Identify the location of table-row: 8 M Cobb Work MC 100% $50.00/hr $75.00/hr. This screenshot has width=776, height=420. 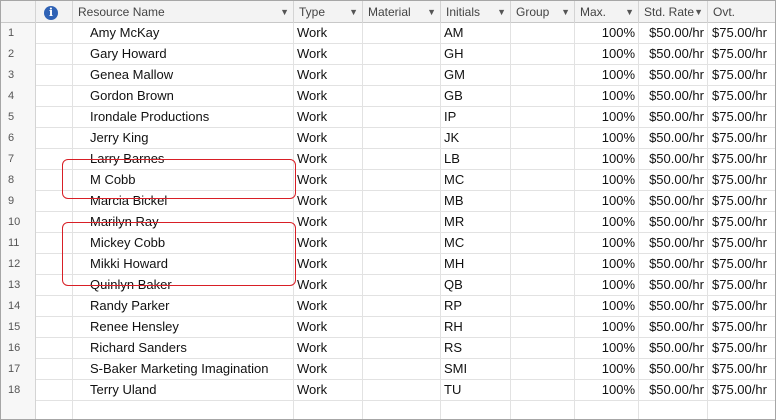
(388, 180).